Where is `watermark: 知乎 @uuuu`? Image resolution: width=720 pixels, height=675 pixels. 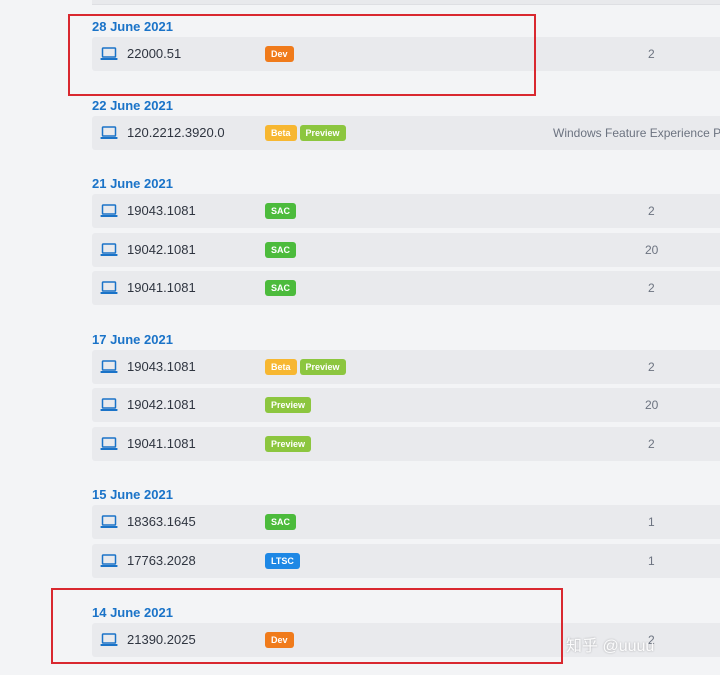
watermark: 知乎 @uuuu is located at coordinates (610, 646).